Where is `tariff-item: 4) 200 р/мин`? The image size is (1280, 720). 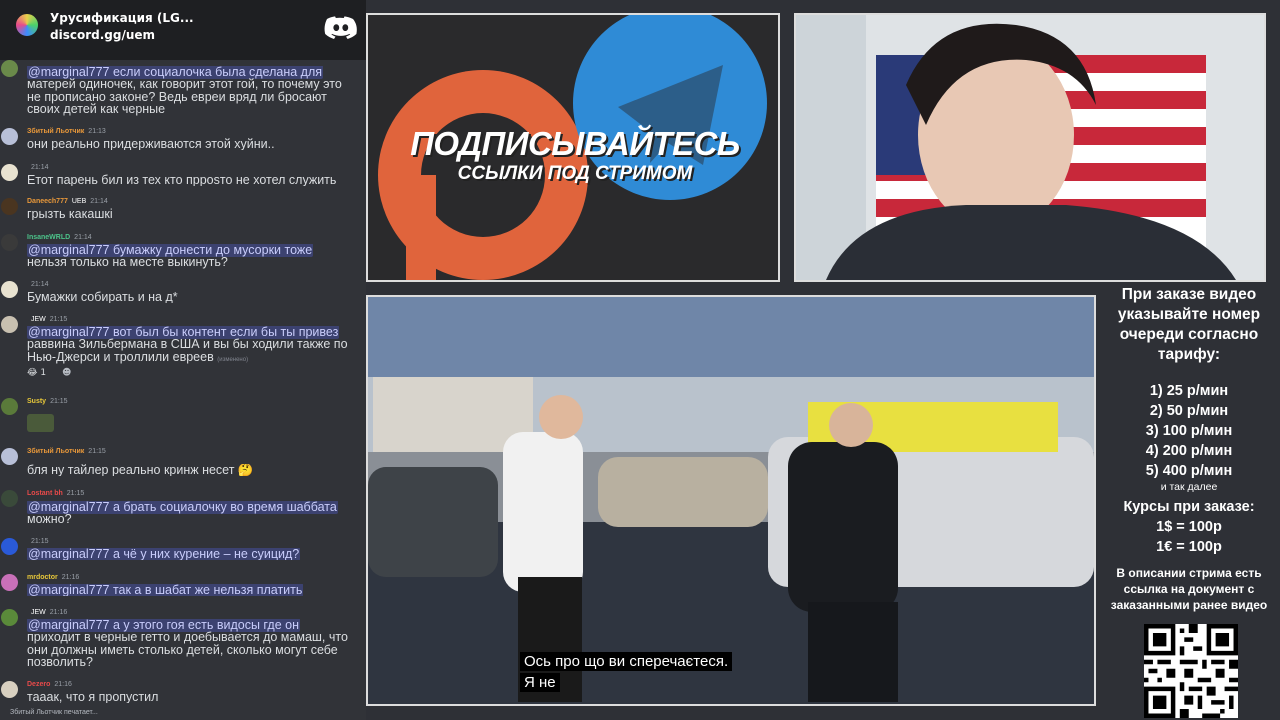
tariff-item: 4) 200 р/мин is located at coordinates (1189, 451).